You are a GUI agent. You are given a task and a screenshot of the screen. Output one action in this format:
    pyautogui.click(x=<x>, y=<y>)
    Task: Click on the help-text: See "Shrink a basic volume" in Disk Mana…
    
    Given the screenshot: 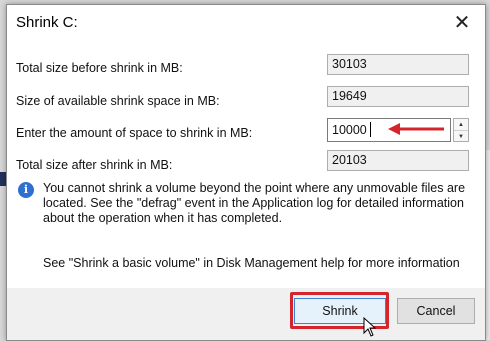 What is the action you would take?
    pyautogui.click(x=251, y=263)
    